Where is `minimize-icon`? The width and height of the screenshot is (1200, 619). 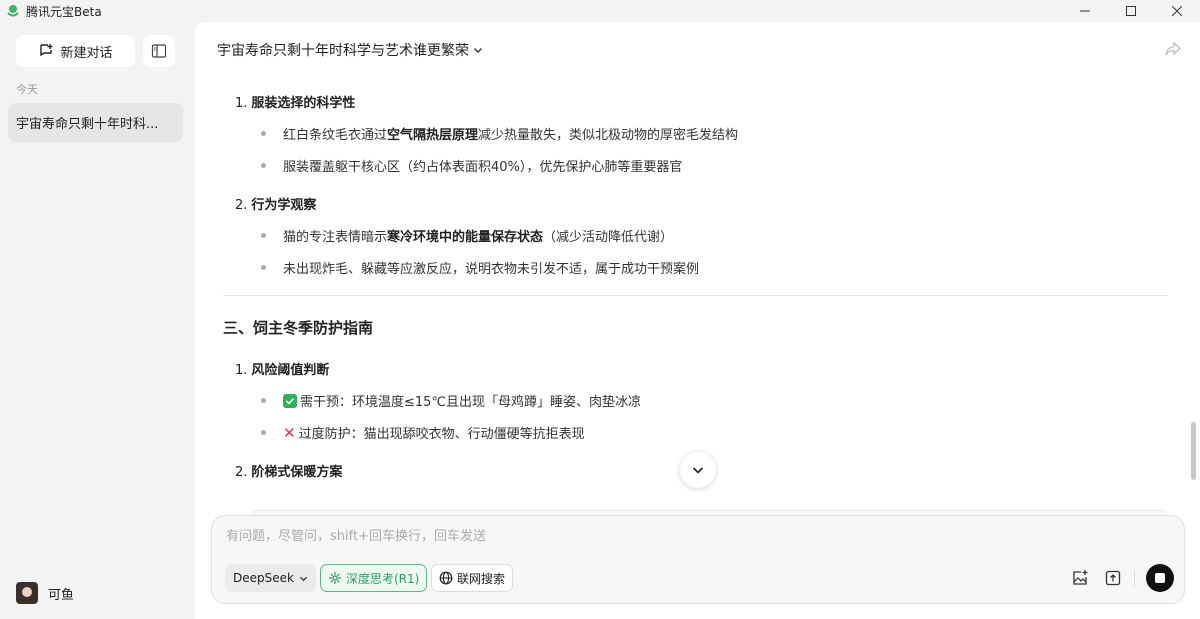
minimize-icon is located at coordinates (1085, 11).